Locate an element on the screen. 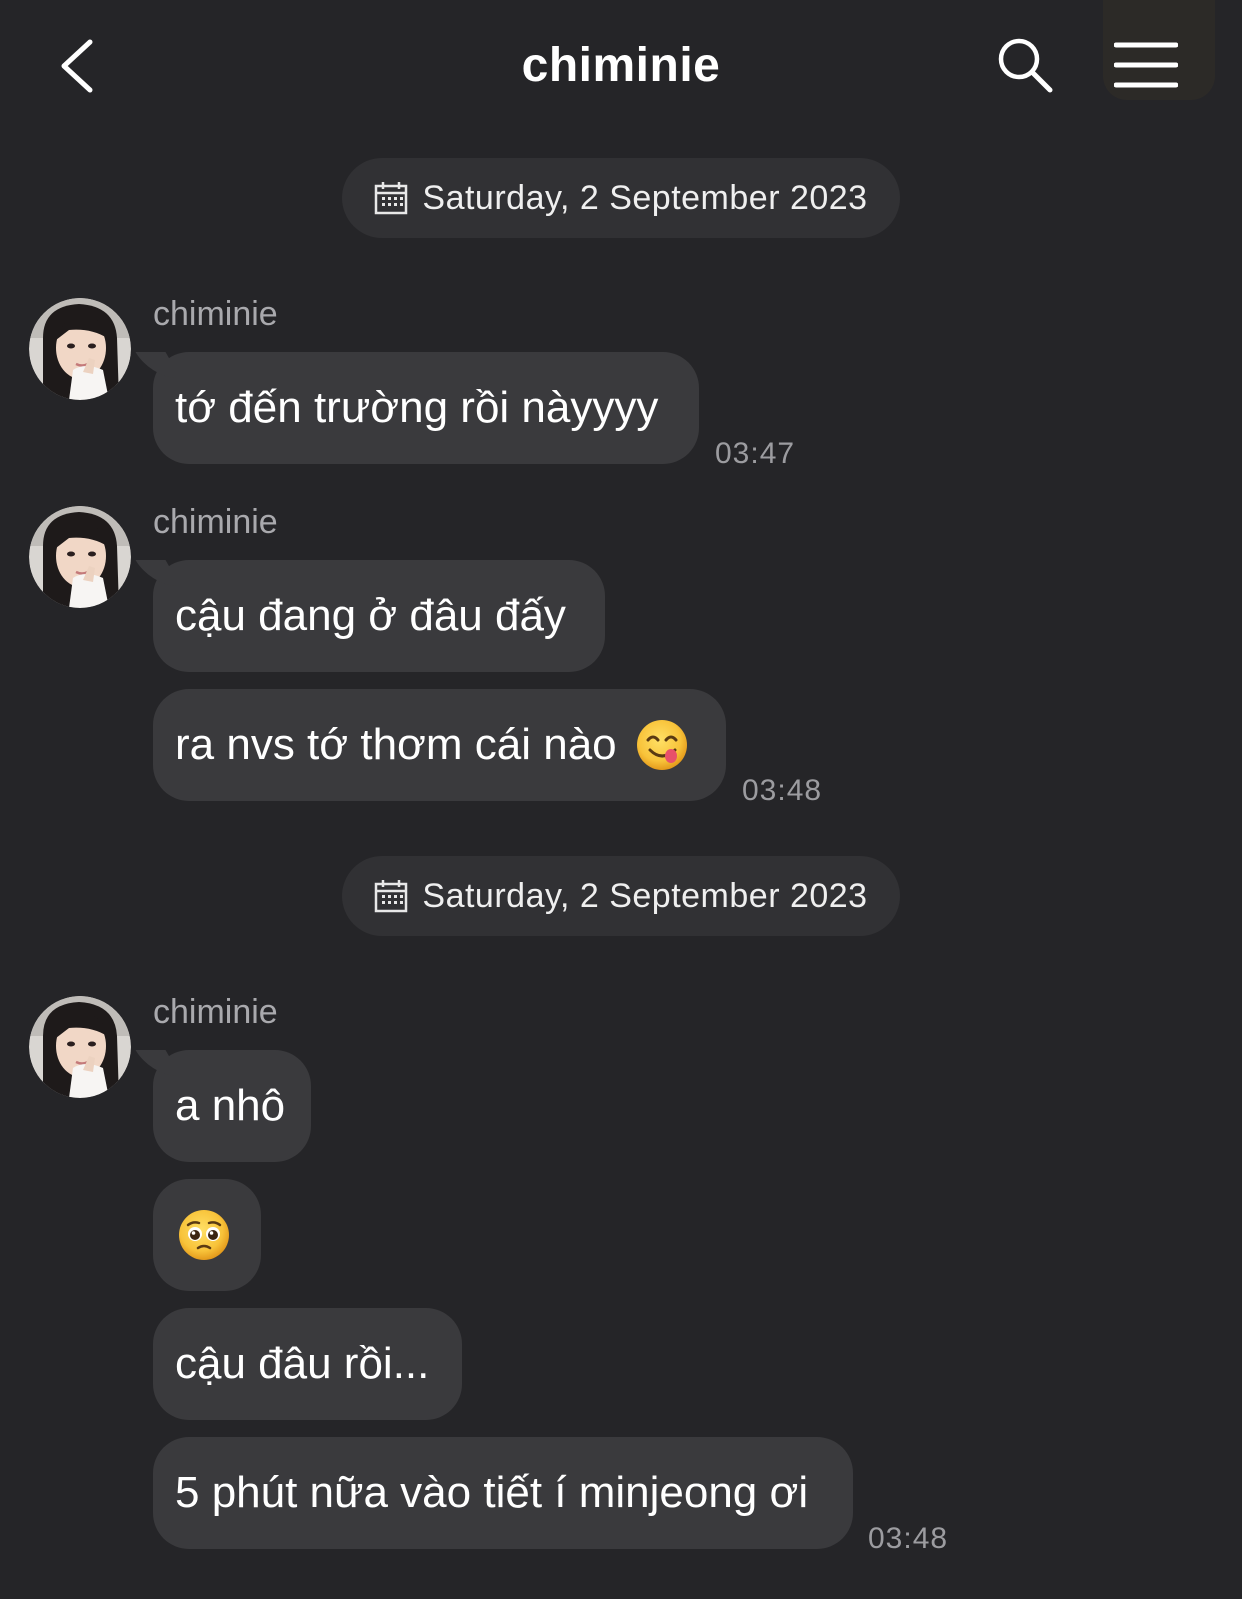  message-text: cậu đang ở đâu đấy is located at coordinates (370, 615).